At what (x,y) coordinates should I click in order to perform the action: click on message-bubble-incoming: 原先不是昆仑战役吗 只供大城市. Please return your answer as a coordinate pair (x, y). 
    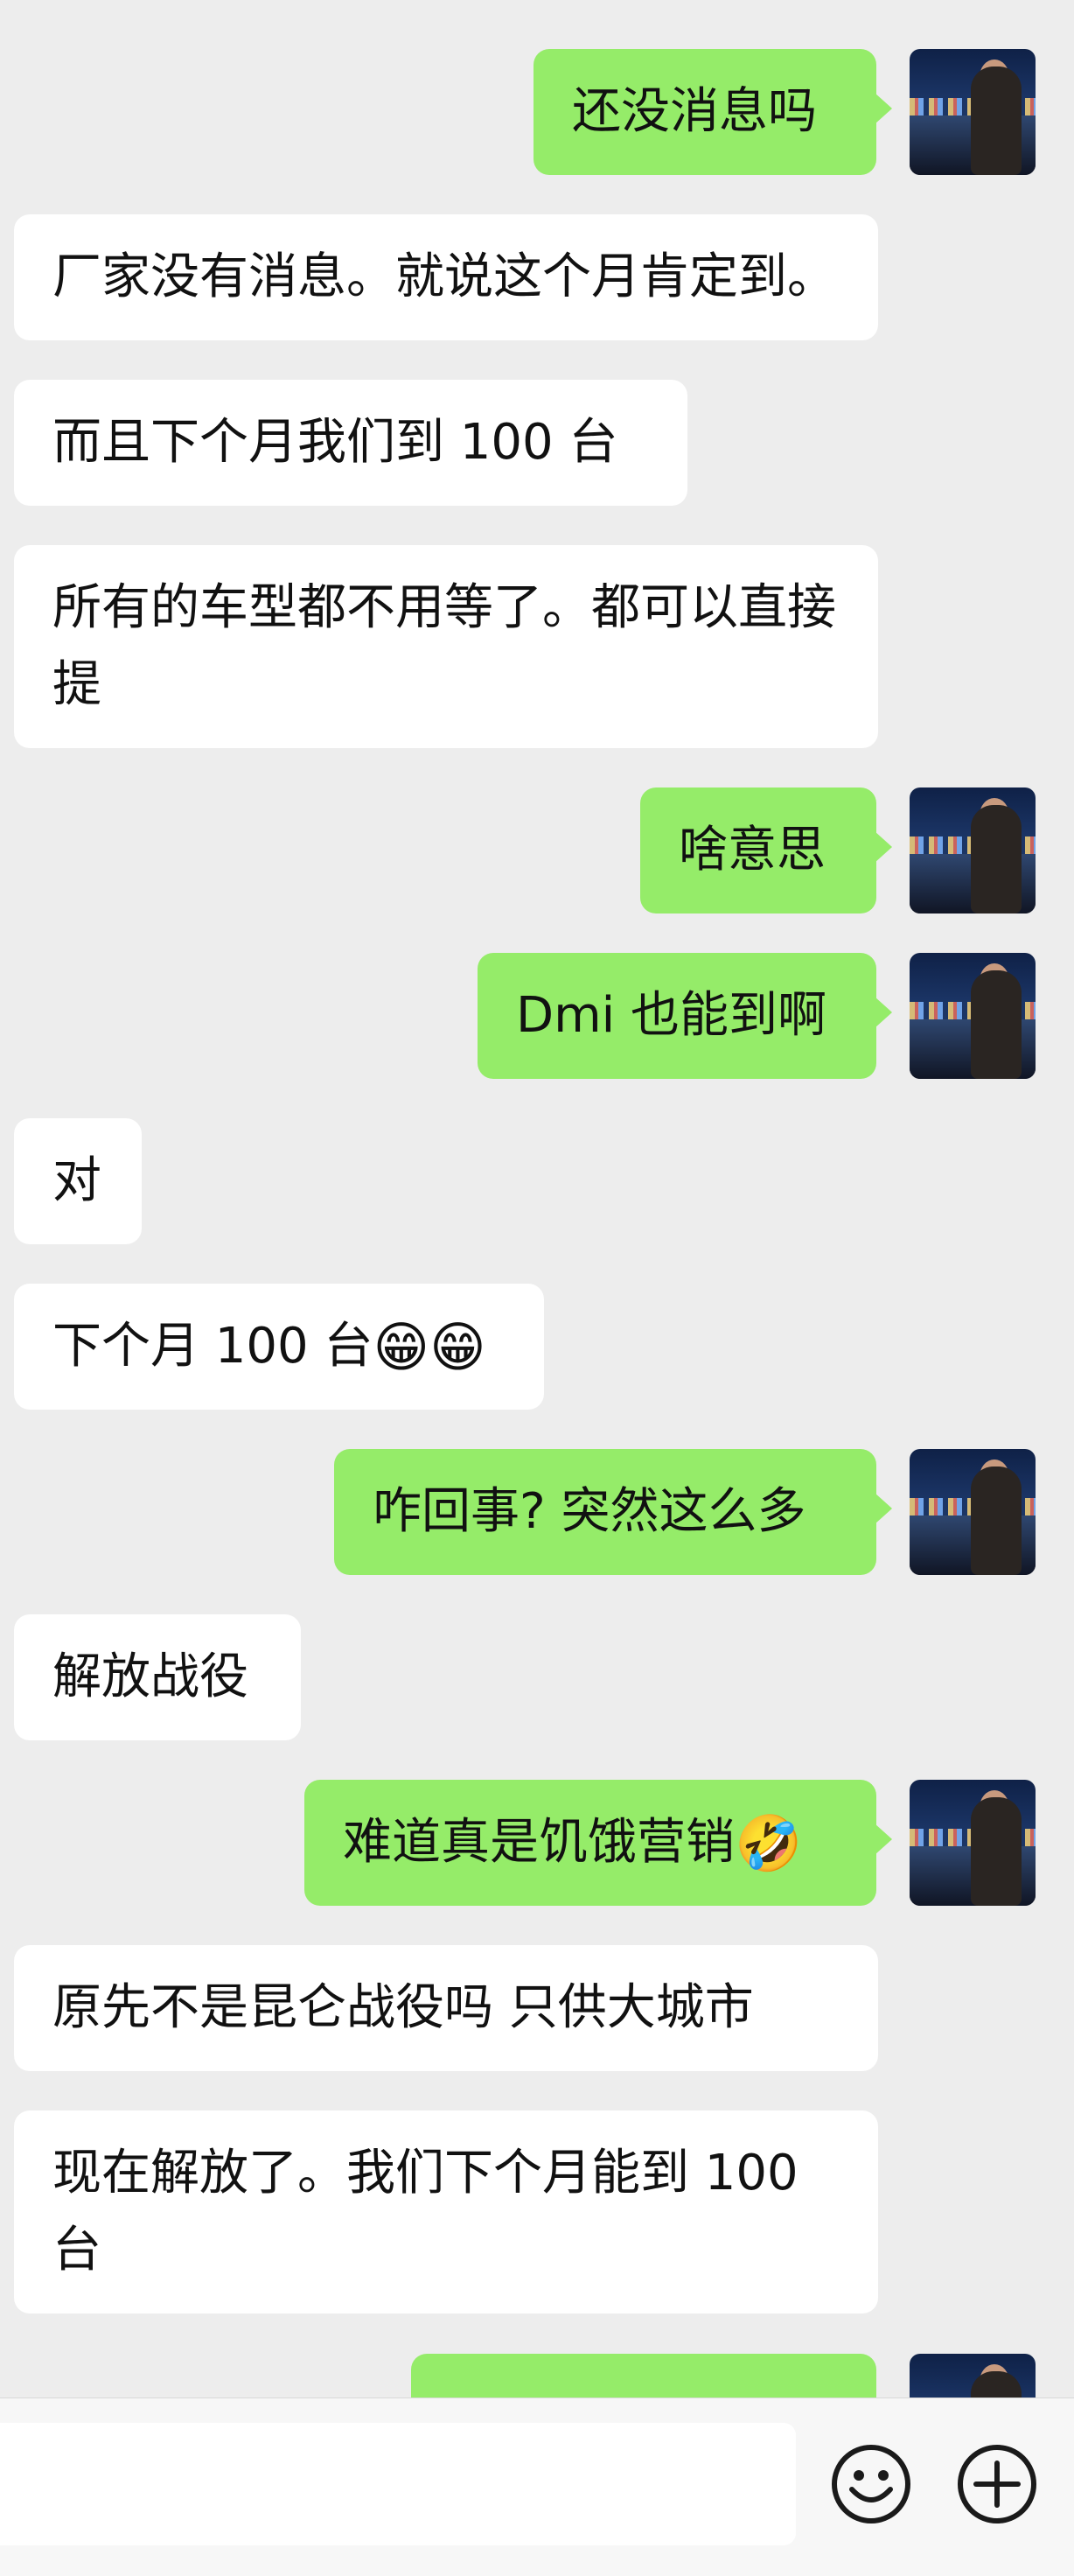
    Looking at the image, I should click on (446, 2008).